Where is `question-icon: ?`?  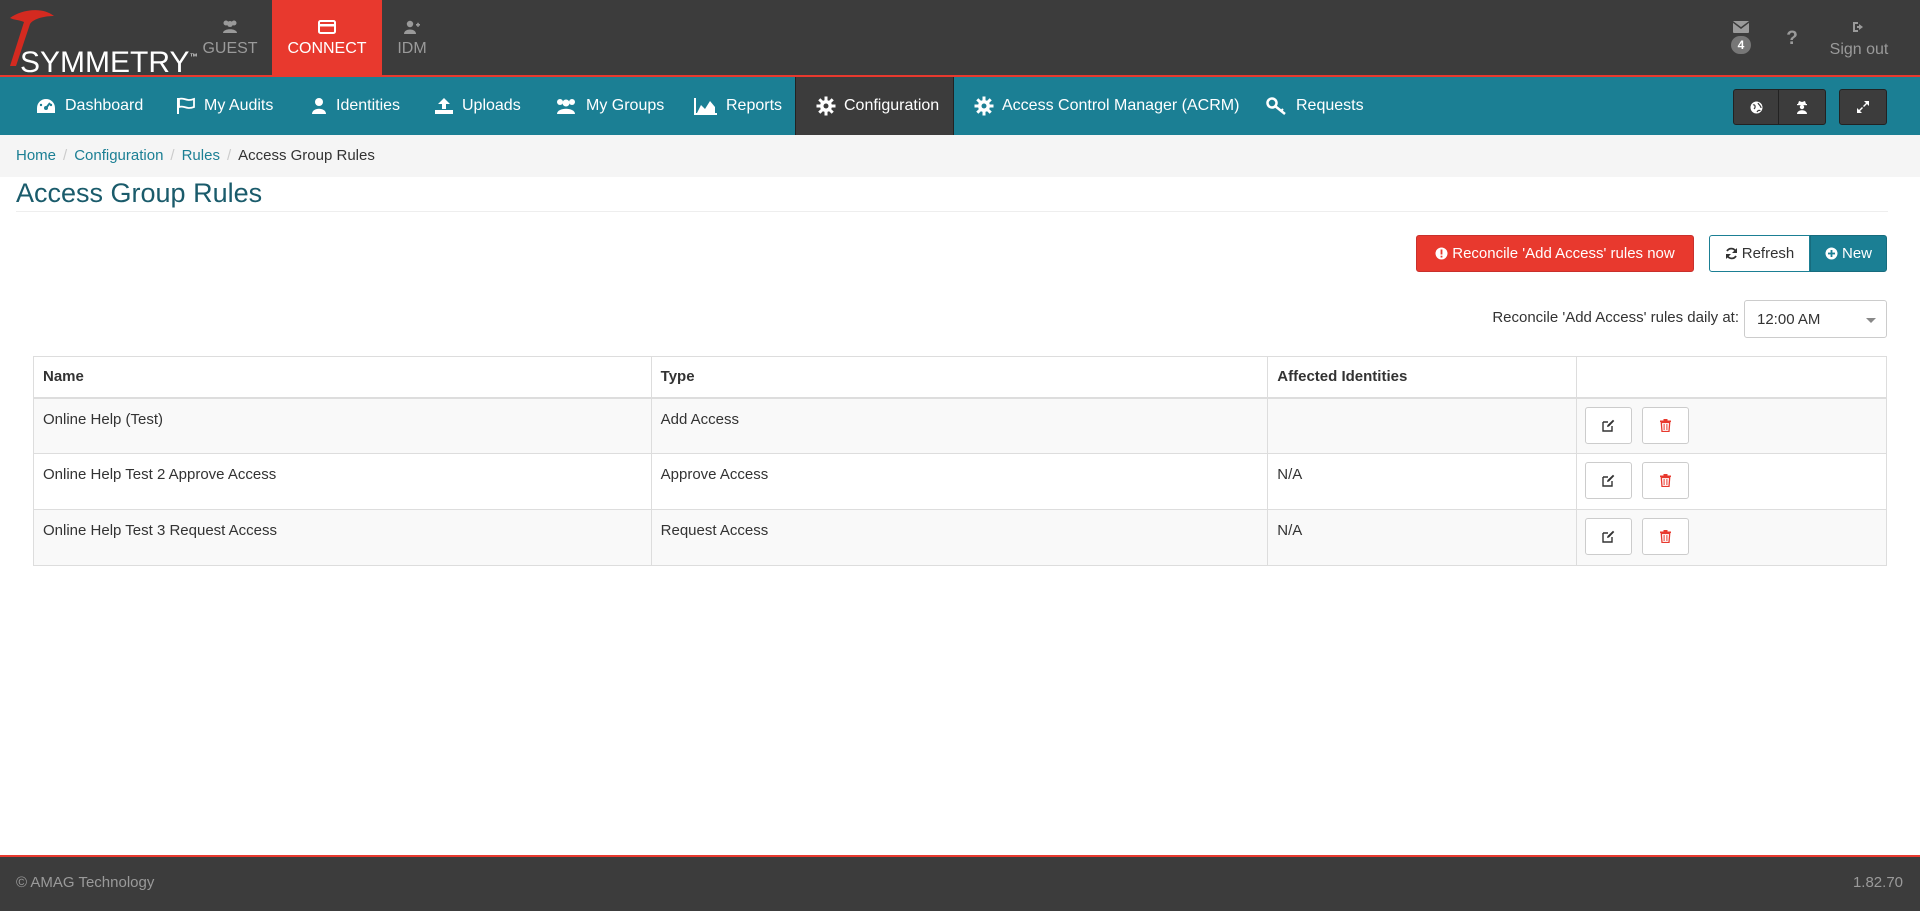
question-icon: ? is located at coordinates (1792, 38).